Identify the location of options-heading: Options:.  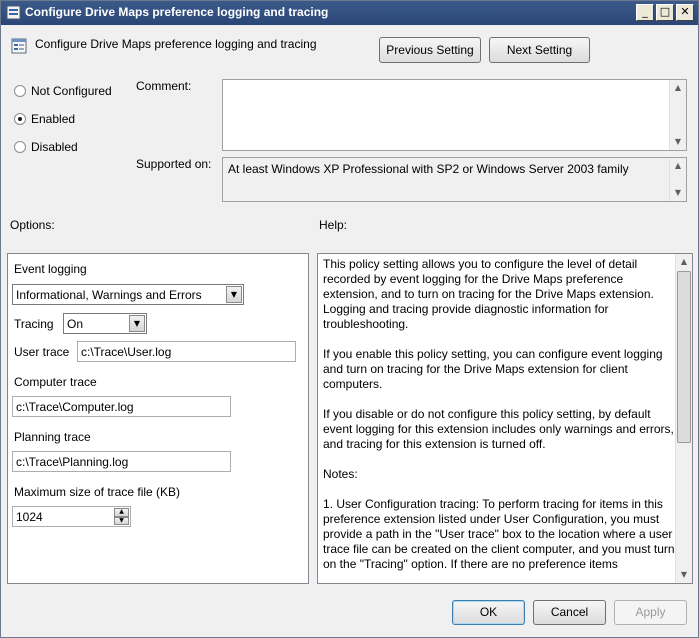
(32, 225).